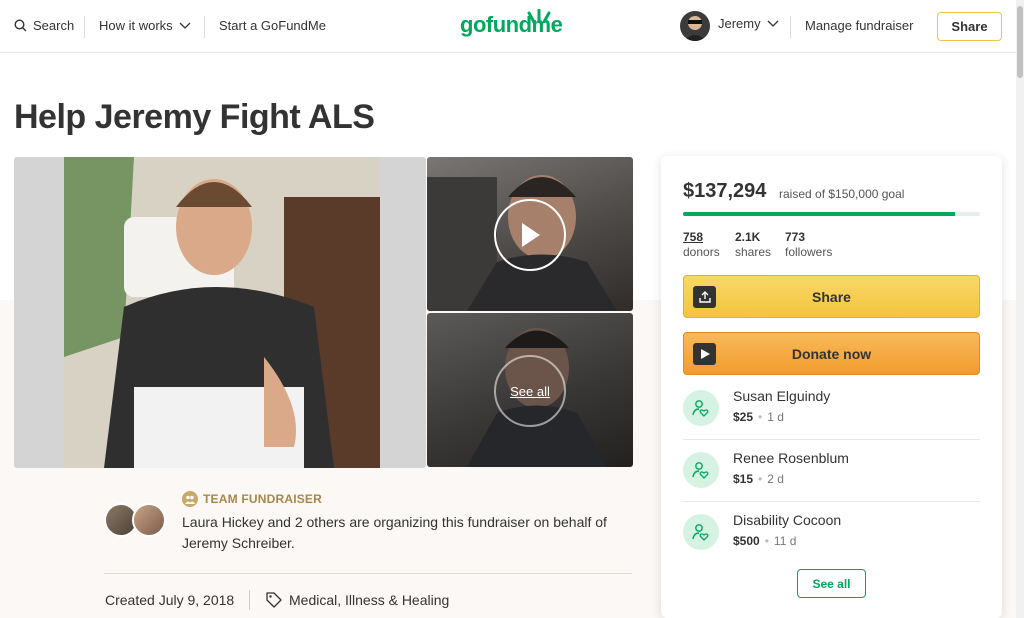 The height and width of the screenshot is (618, 1024). I want to click on see-all-media-button: See all, so click(530, 391).